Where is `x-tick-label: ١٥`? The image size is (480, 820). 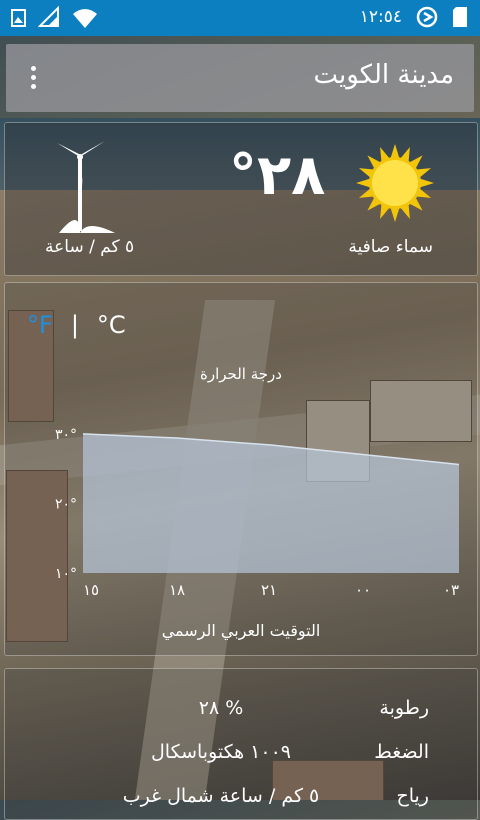
x-tick-label: ١٥ is located at coordinates (91, 590).